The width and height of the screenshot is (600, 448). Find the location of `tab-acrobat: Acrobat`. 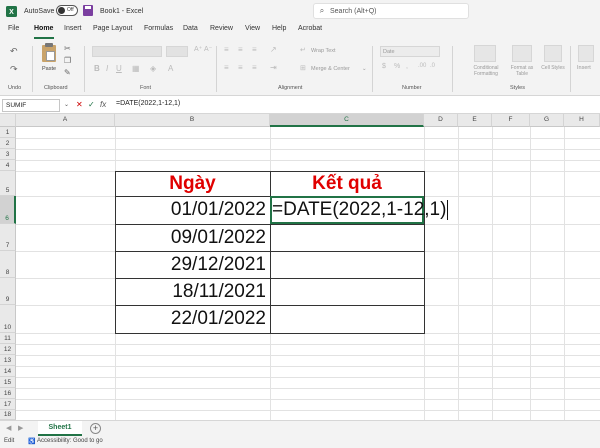

tab-acrobat: Acrobat is located at coordinates (310, 28).